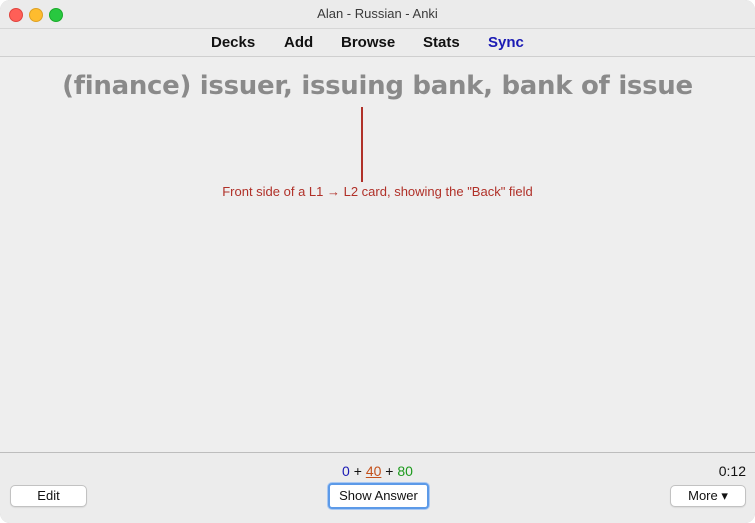  Describe the element at coordinates (362, 144) in the screenshot. I see `annotation-line` at that location.